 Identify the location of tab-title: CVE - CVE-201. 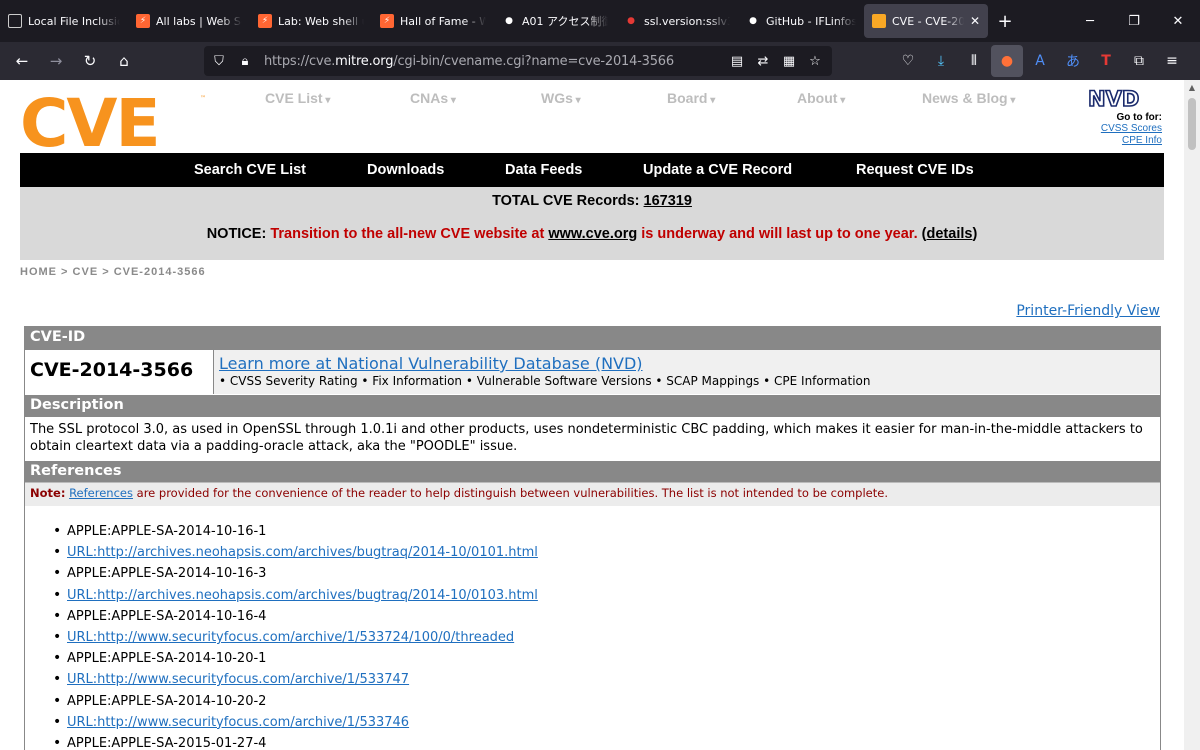
(928, 21).